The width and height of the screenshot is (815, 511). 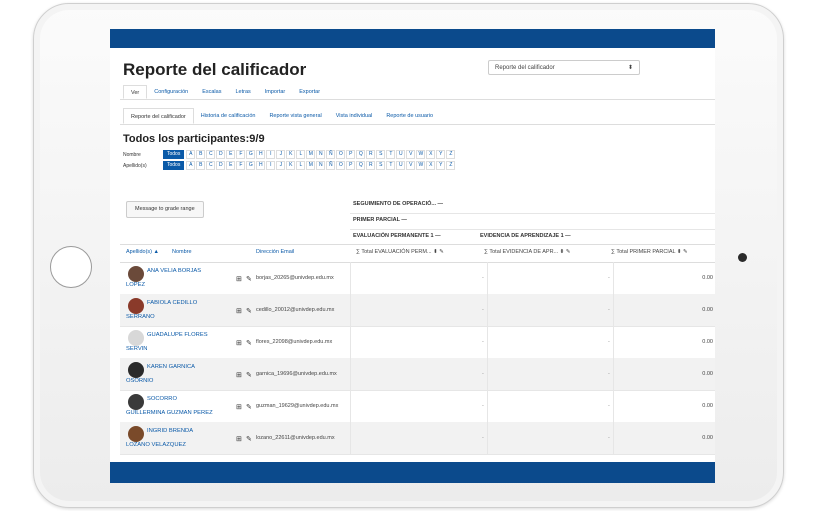 What do you see at coordinates (401, 154) in the screenshot?
I see `letter-filter: U` at bounding box center [401, 154].